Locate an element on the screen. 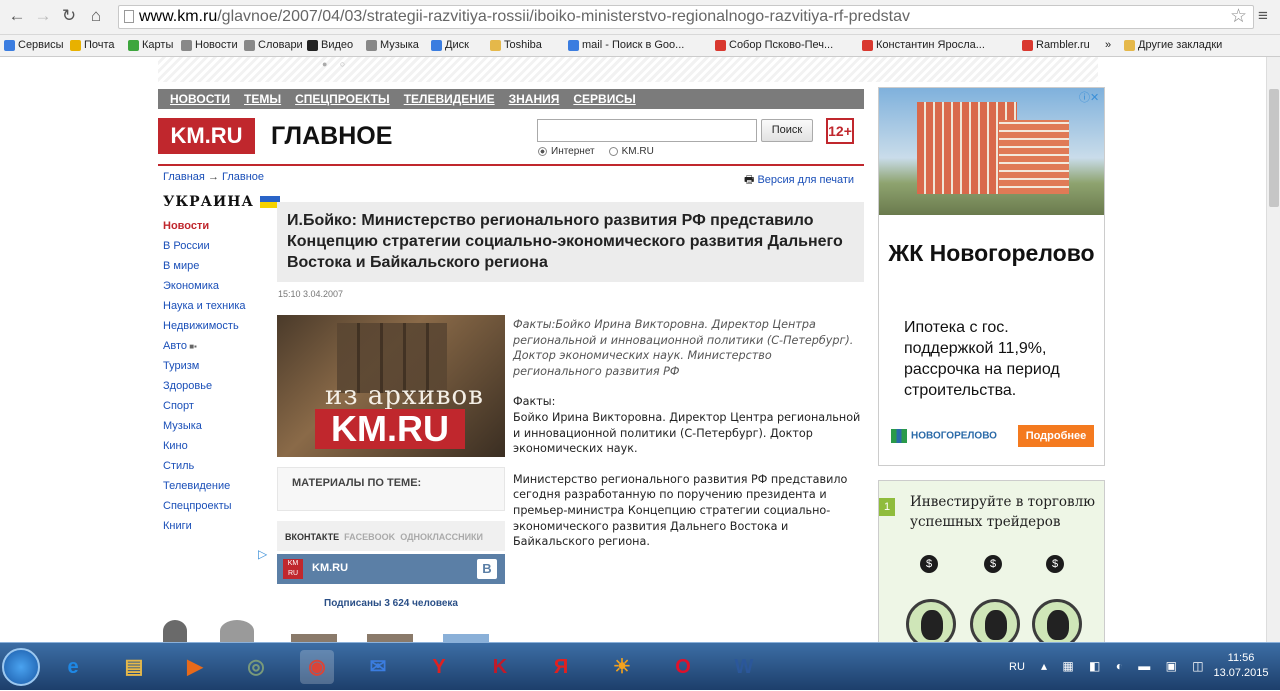  sidebar-item-label: Музыка is located at coordinates (182, 426).